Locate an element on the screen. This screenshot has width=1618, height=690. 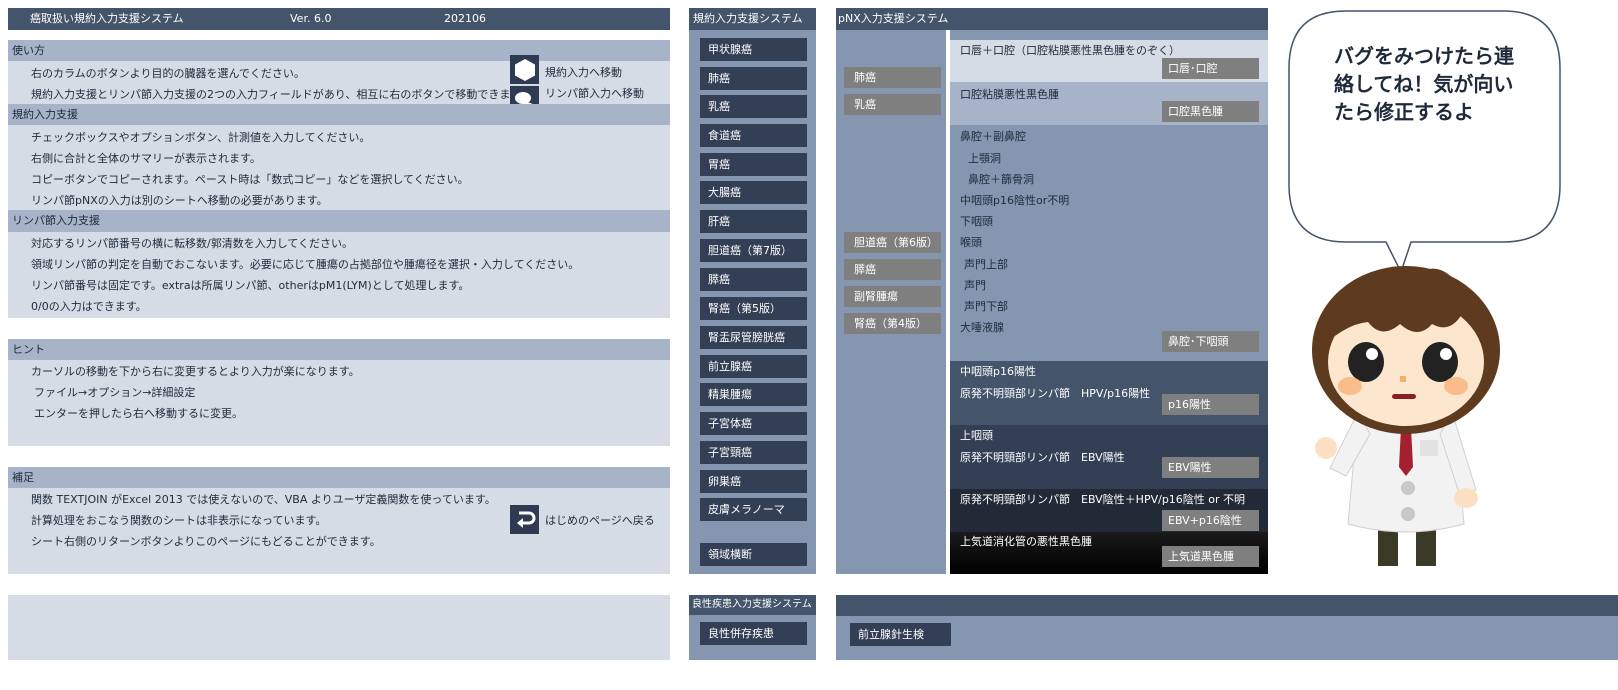
pnx-block-oral: 口唇＋口腔（口腔粘膜悪性黒色腫をのぞく） 口唇･口腔 is located at coordinates (1109, 61).